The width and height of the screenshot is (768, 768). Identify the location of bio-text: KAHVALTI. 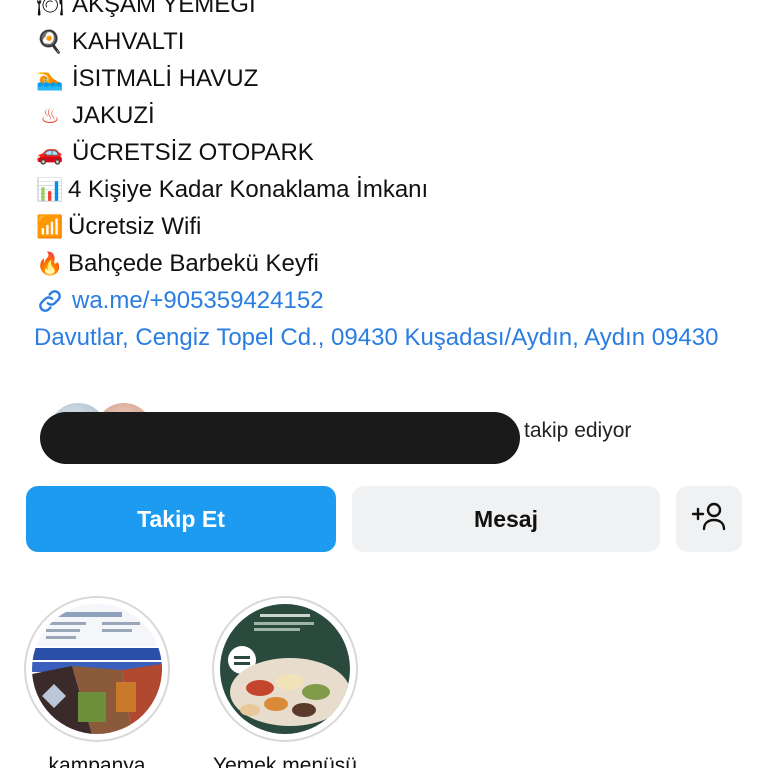
(128, 41).